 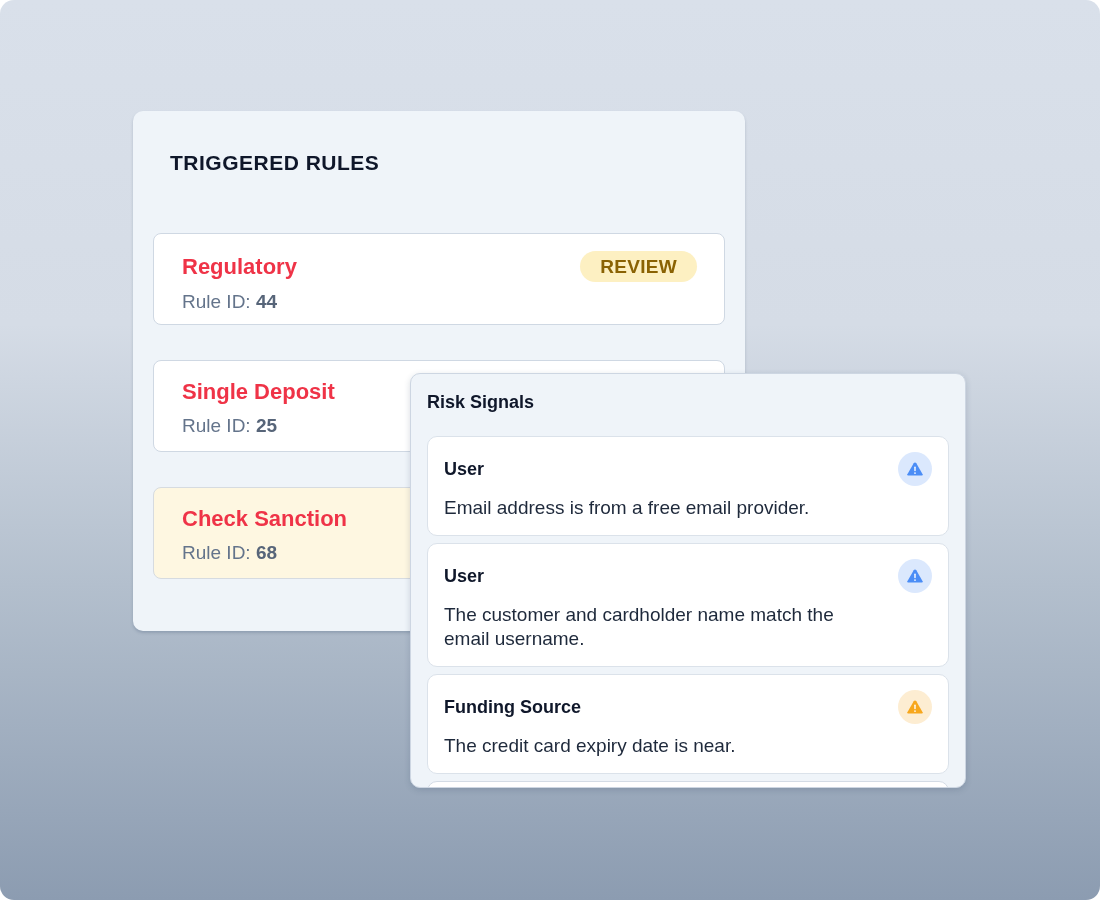 What do you see at coordinates (265, 519) in the screenshot?
I see `rule-name: Check Sanction` at bounding box center [265, 519].